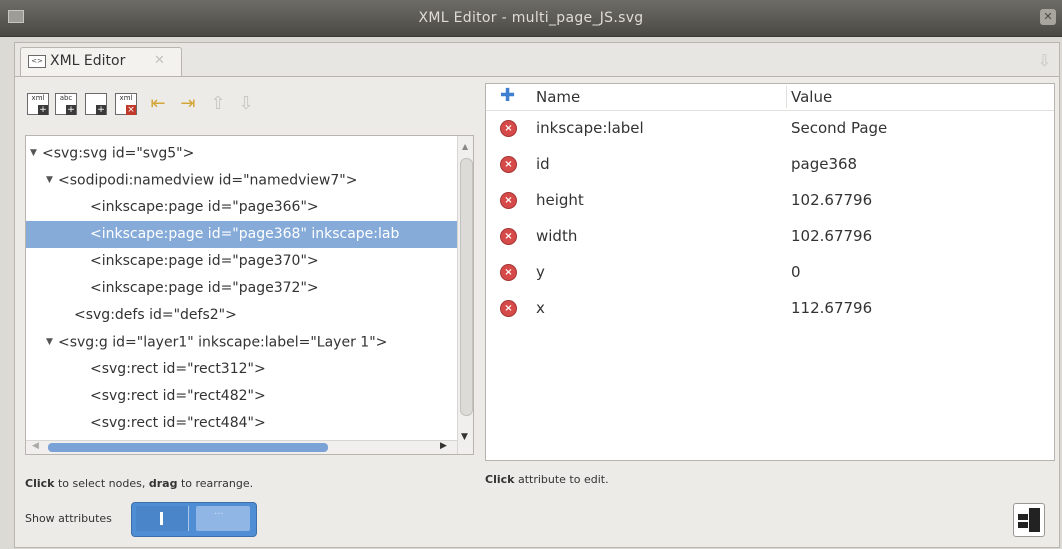 The image size is (1062, 549). I want to click on tree-node: ▼ <svg:svg id="svg5">, so click(243, 153).